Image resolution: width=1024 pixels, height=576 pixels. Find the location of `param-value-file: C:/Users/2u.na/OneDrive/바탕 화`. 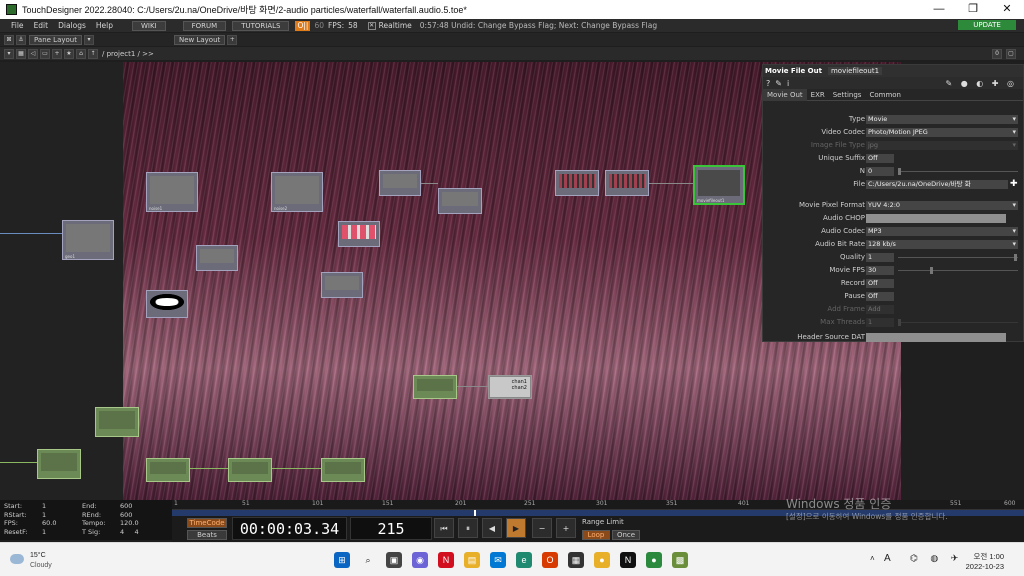

param-value-file: C:/Users/2u.na/OneDrive/바탕 화 is located at coordinates (937, 184).